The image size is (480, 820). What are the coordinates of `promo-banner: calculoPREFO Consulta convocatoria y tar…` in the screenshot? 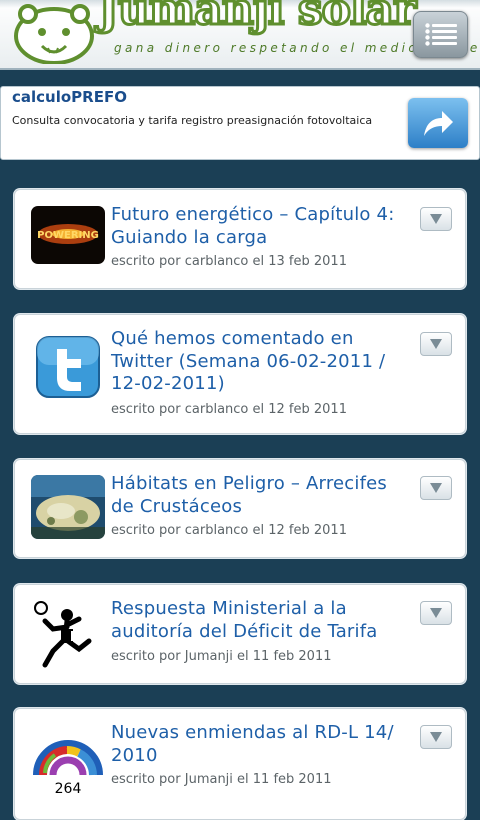 It's located at (240, 123).